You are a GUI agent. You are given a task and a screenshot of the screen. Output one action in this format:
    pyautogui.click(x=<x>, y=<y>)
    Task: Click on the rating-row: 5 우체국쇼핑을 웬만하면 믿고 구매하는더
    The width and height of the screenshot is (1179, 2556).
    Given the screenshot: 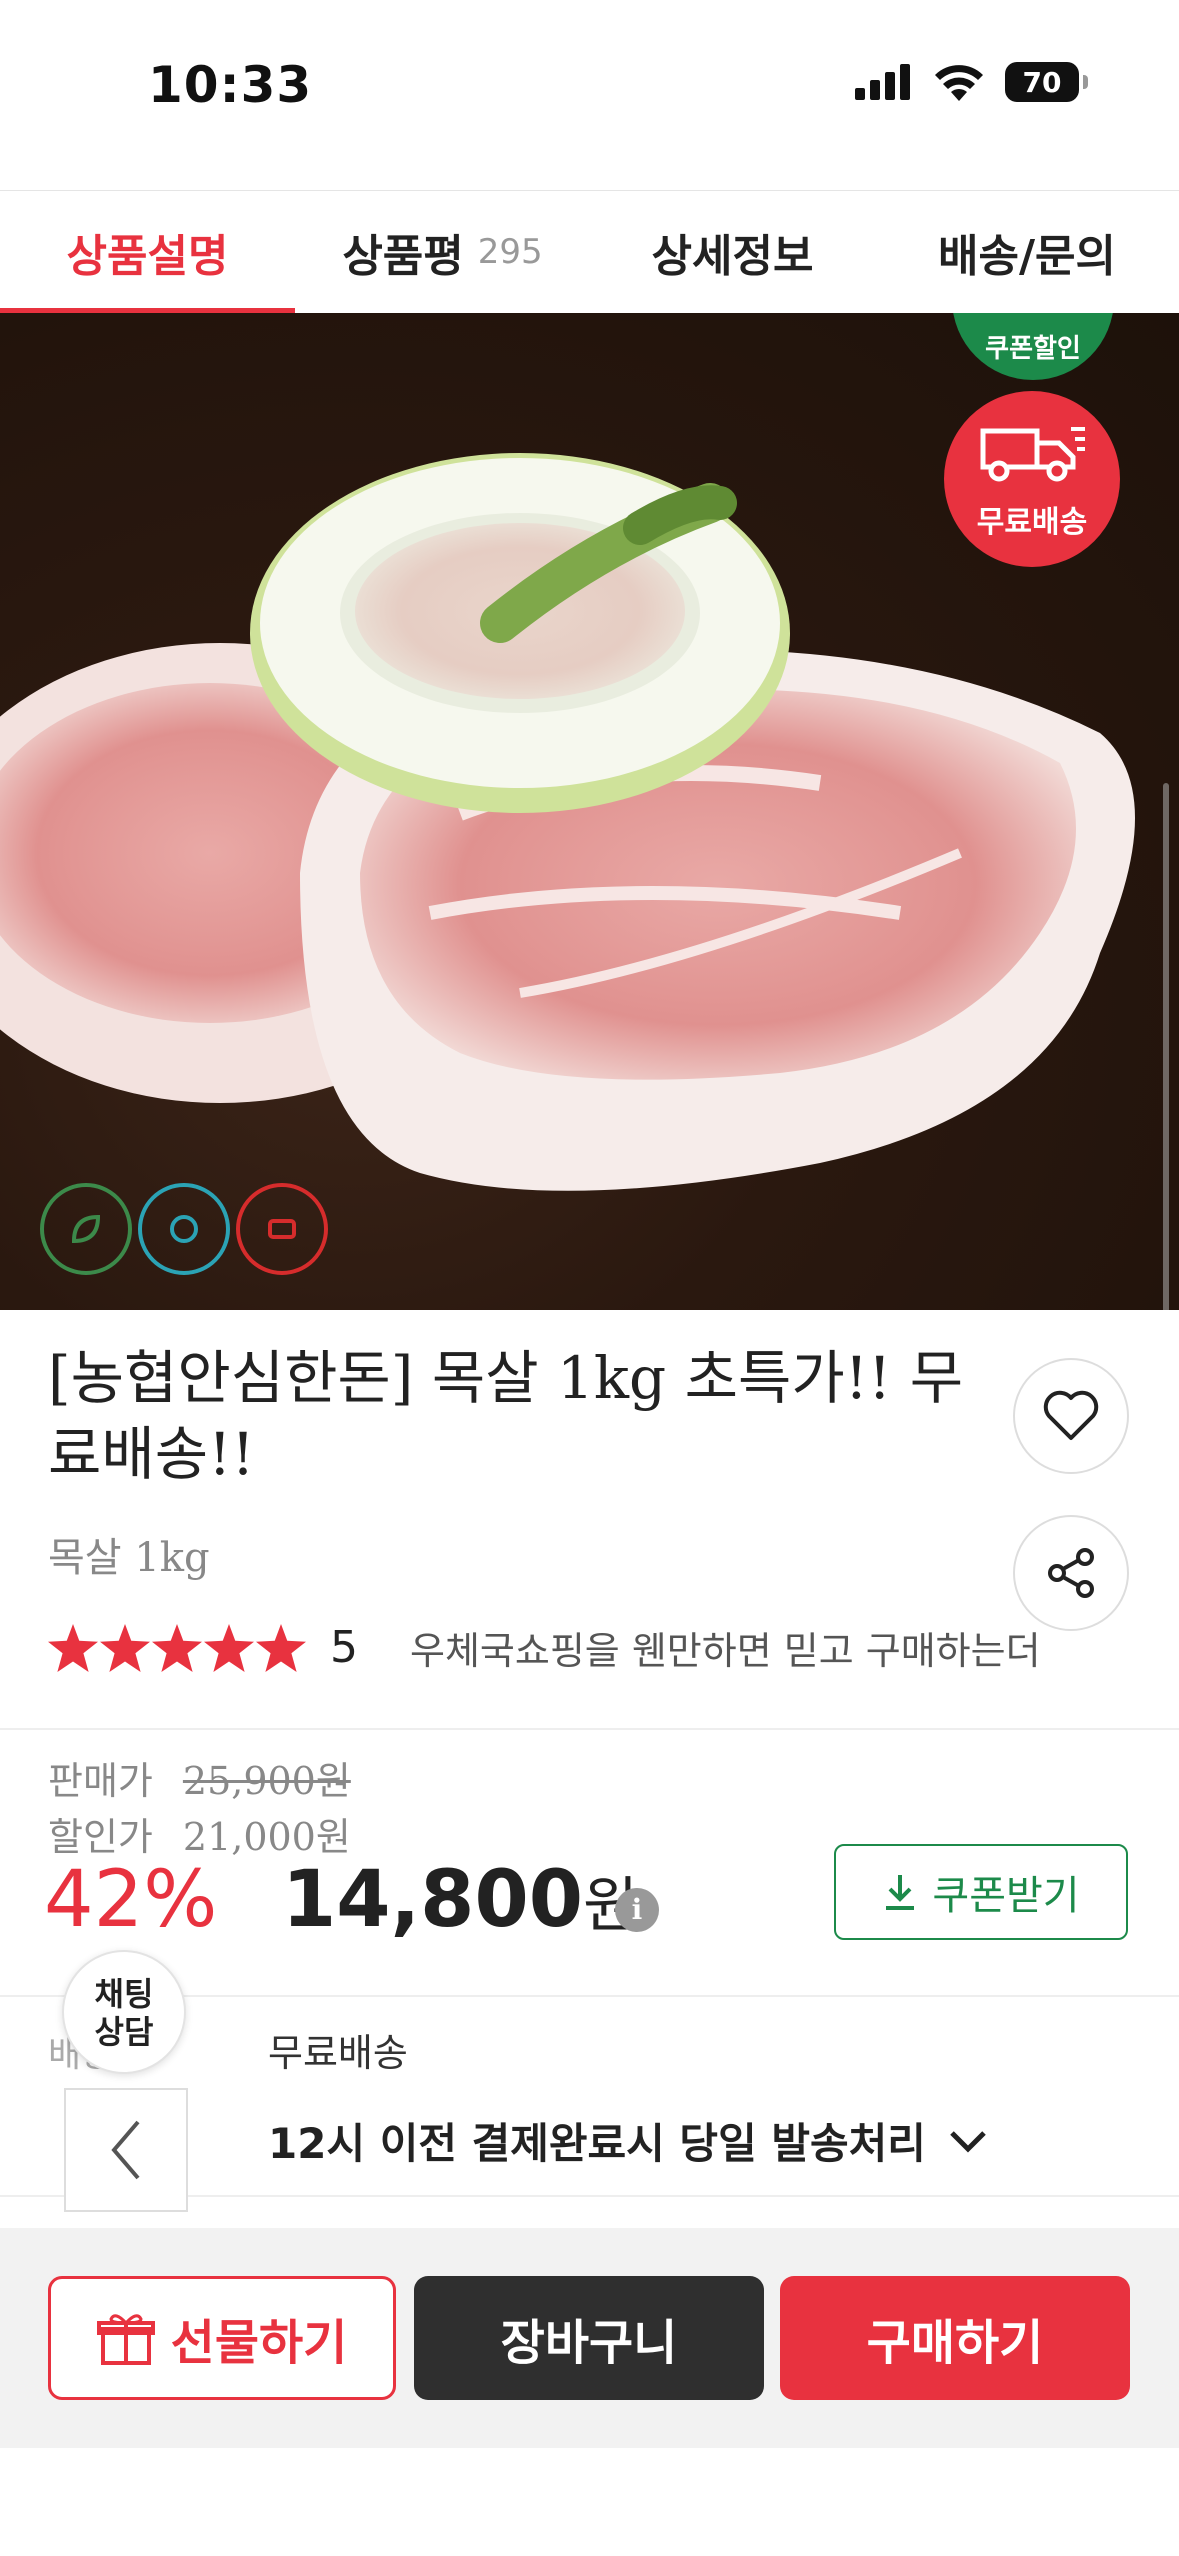 What is the action you would take?
    pyautogui.click(x=544, y=1647)
    